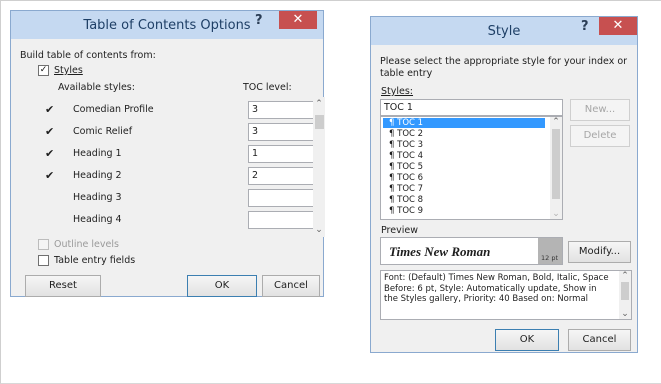 The image size is (661, 384). I want to click on toc-options-titlebar: Table of Contents Options ? ✕, so click(167, 25).